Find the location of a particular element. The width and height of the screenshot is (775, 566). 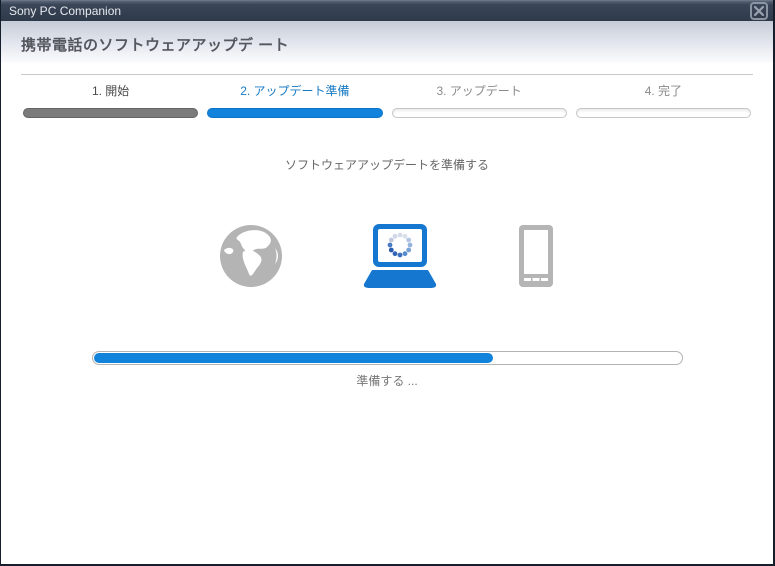

sync-illustration is located at coordinates (387, 256).